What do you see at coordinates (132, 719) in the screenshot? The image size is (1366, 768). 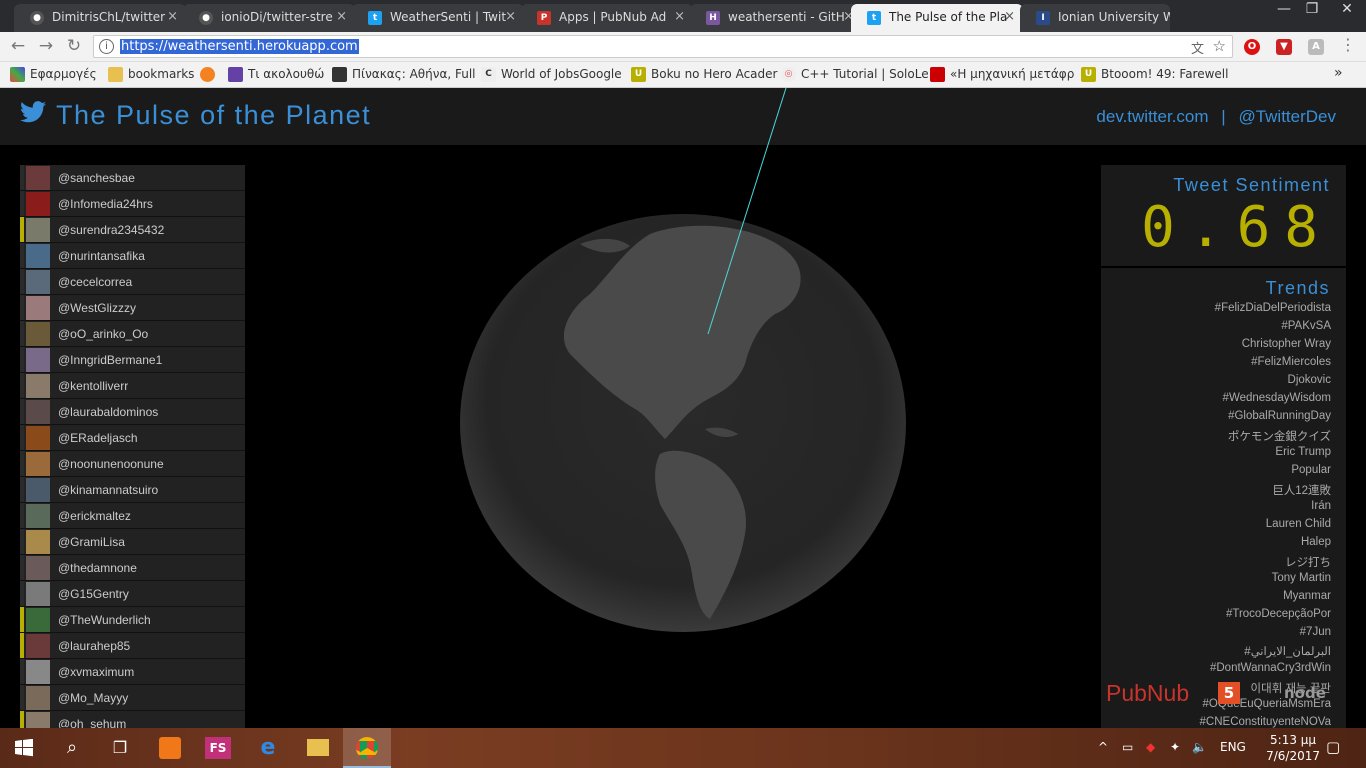 I see `user-row: @oh_sehum` at bounding box center [132, 719].